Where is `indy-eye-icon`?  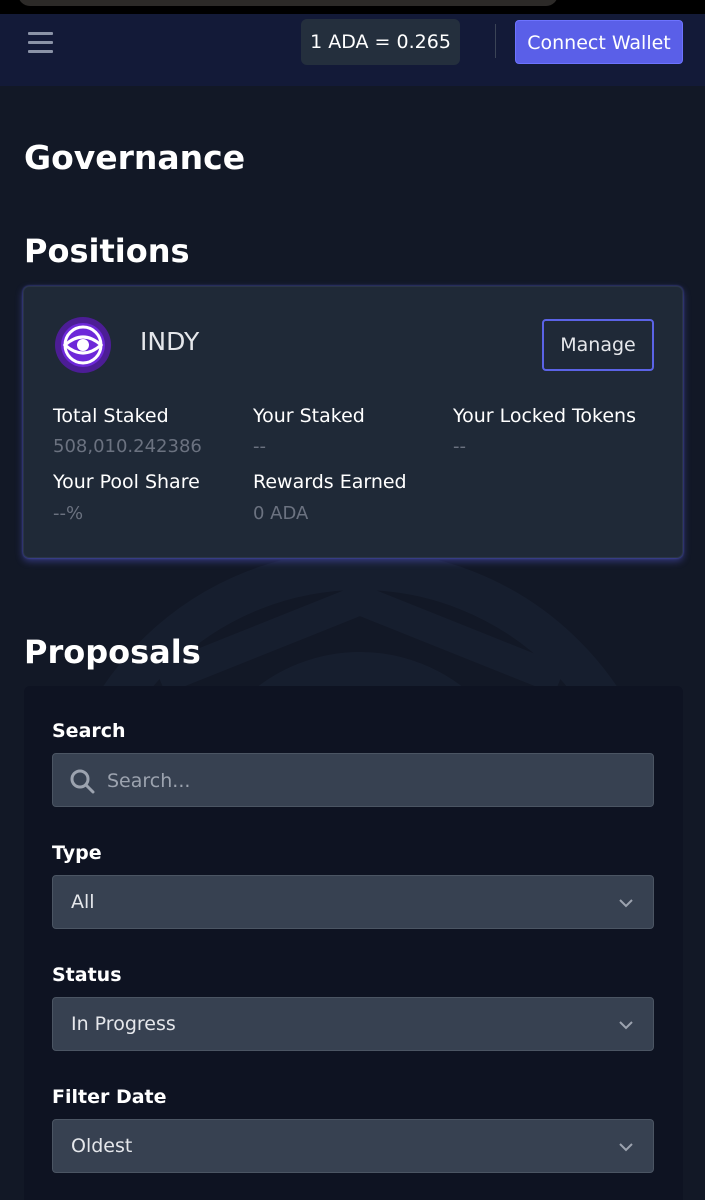 indy-eye-icon is located at coordinates (83, 345).